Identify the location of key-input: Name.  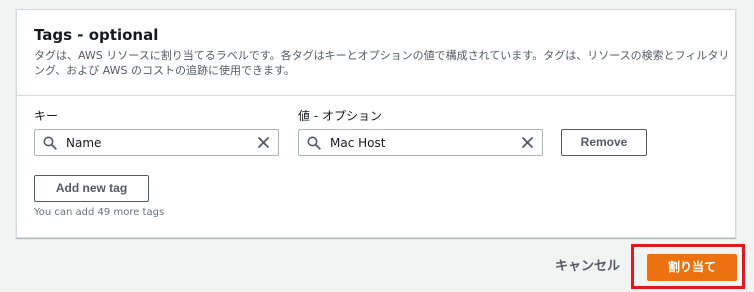
(156, 142).